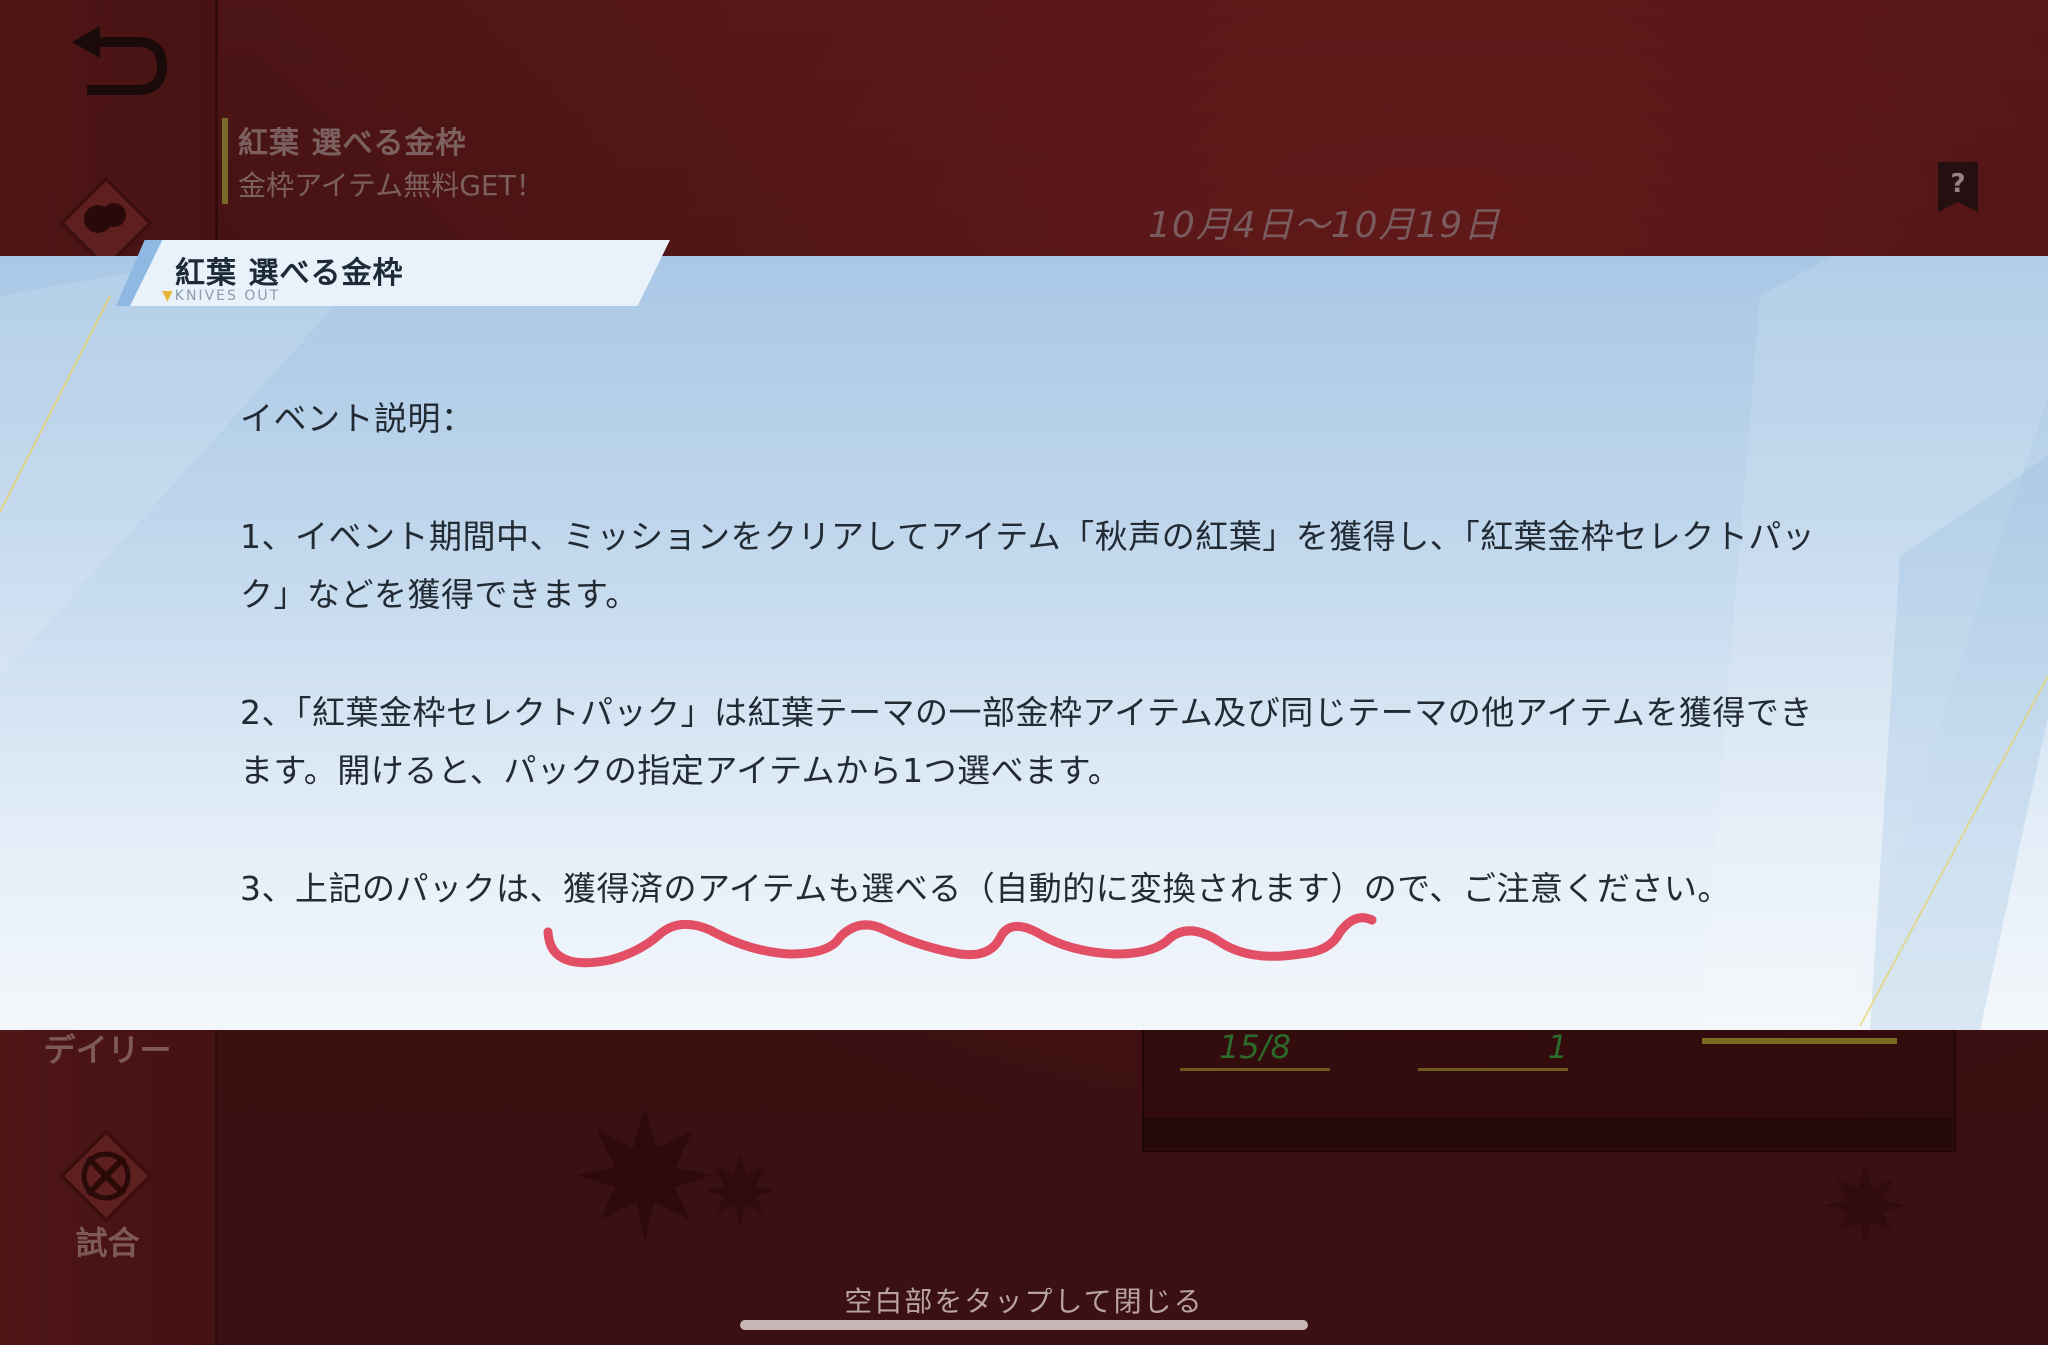  Describe the element at coordinates (1255, 1049) in the screenshot. I see `reward-slot: 15/8` at that location.